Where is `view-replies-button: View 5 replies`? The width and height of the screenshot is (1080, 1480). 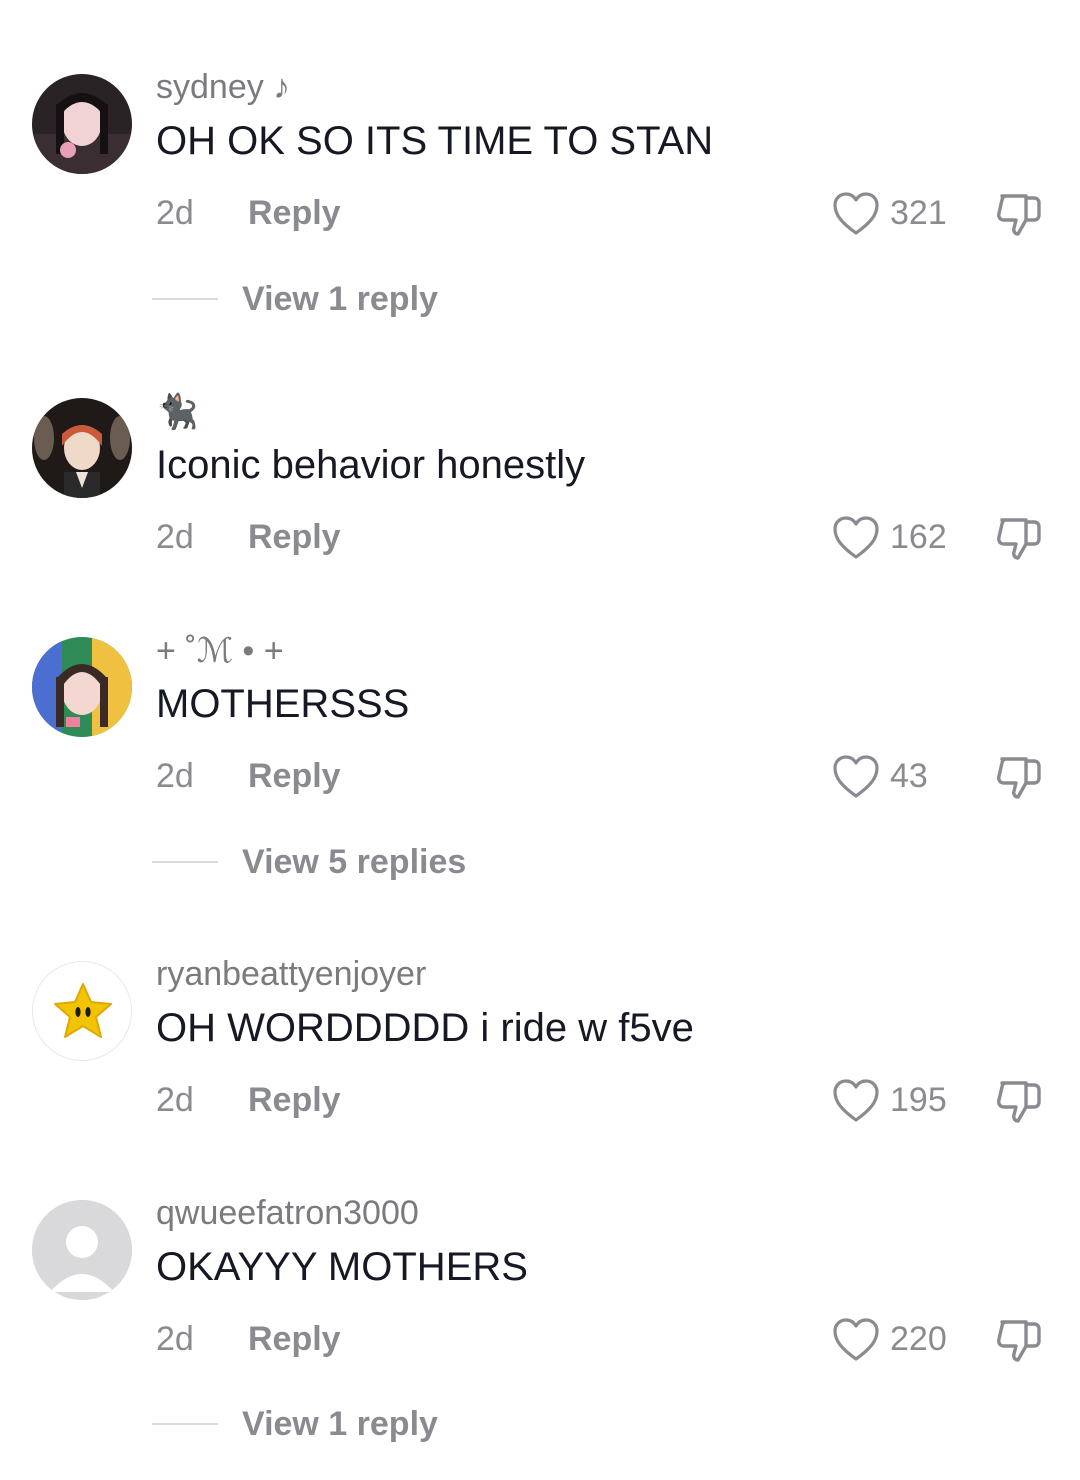 view-replies-button: View 5 replies is located at coordinates (354, 862).